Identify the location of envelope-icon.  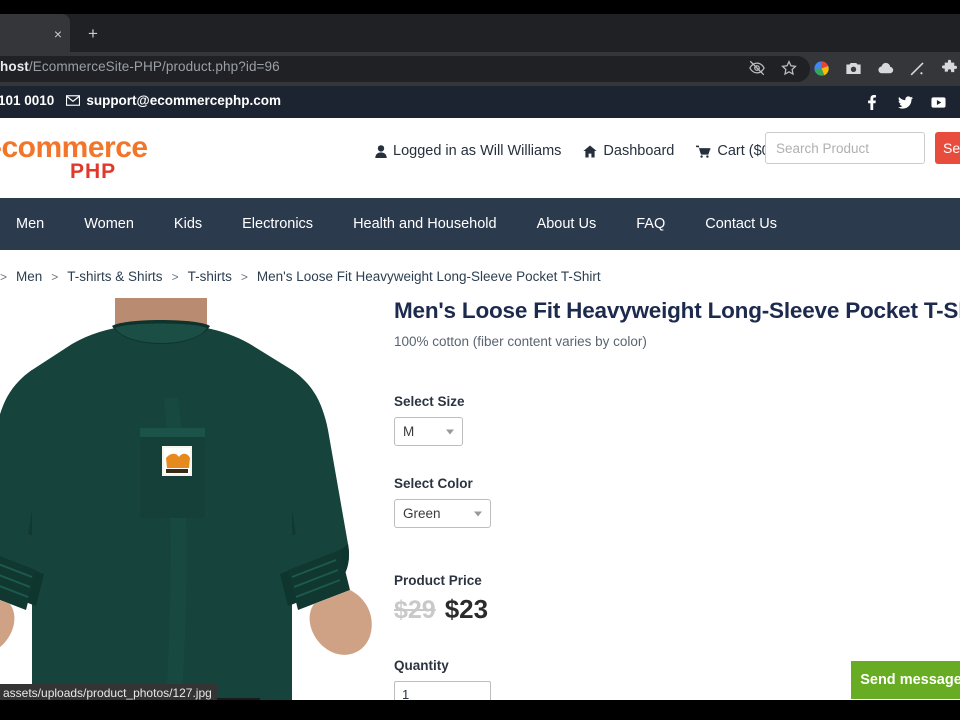
(73, 100).